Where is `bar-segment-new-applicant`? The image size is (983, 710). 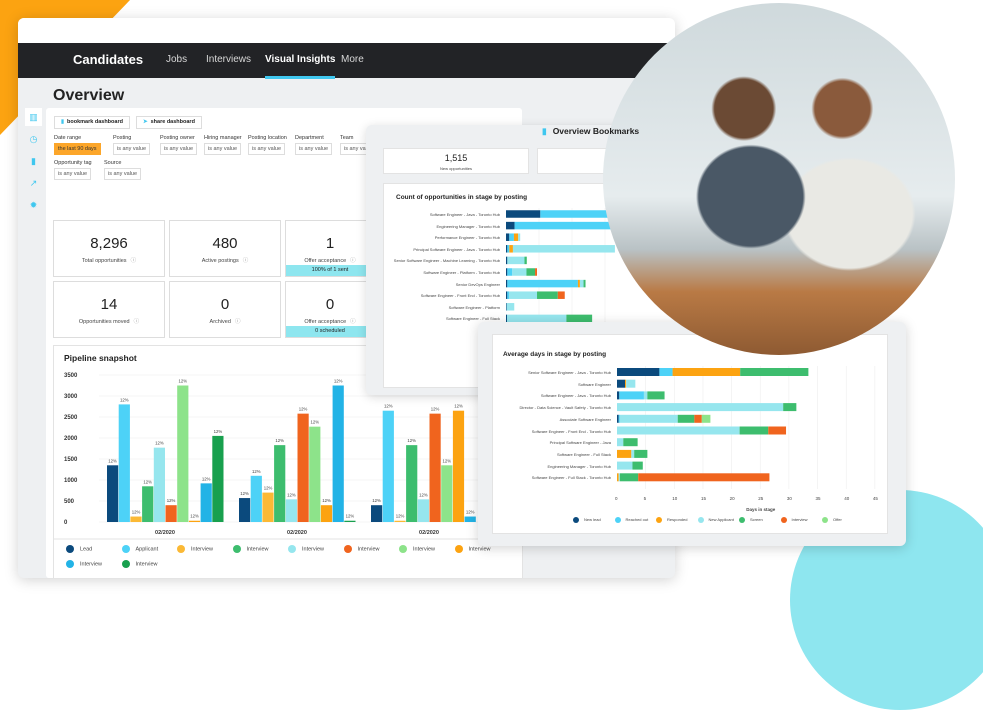
bar-segment-new-applicant is located at coordinates (523, 295).